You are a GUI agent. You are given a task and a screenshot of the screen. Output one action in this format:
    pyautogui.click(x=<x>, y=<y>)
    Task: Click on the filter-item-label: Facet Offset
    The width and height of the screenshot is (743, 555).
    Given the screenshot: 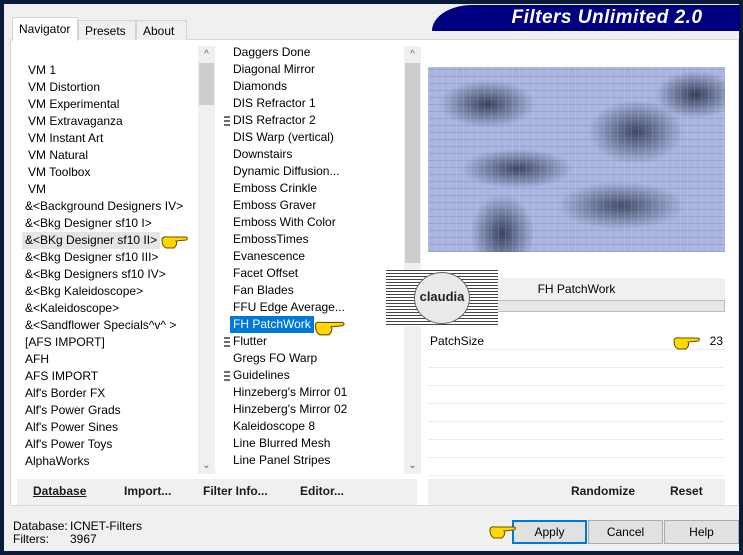 What is the action you would take?
    pyautogui.click(x=266, y=273)
    